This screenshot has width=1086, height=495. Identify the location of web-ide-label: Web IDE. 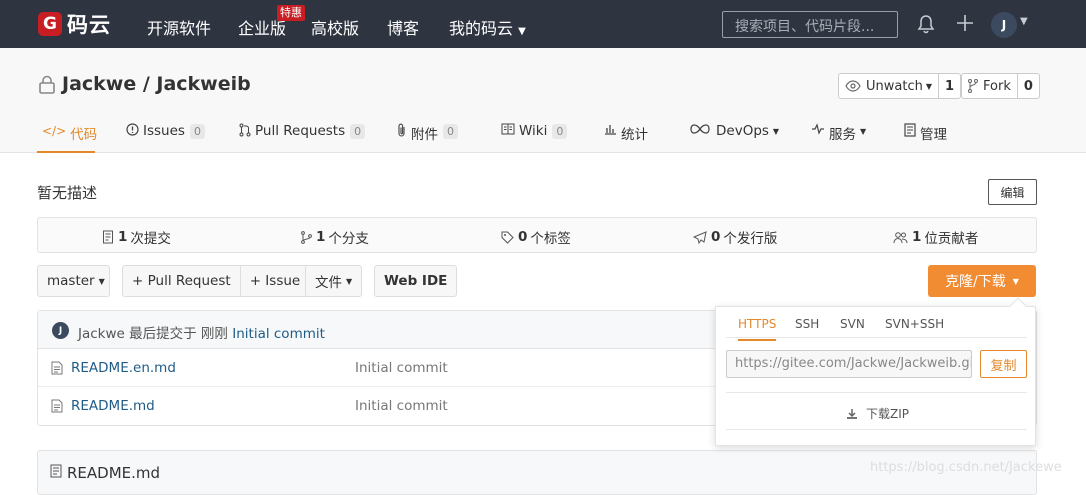
(416, 281).